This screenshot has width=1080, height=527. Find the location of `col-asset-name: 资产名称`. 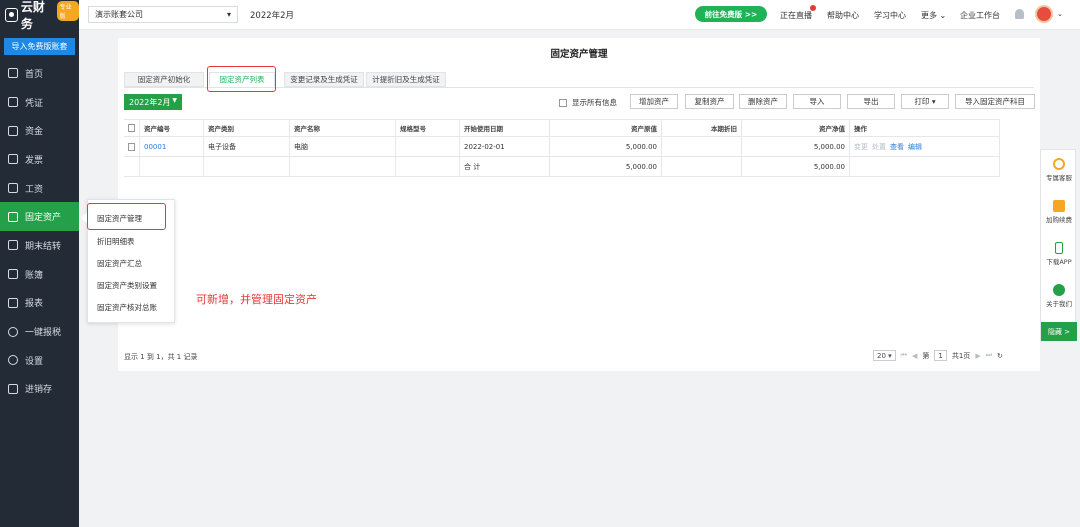

col-asset-name: 资产名称 is located at coordinates (343, 128).